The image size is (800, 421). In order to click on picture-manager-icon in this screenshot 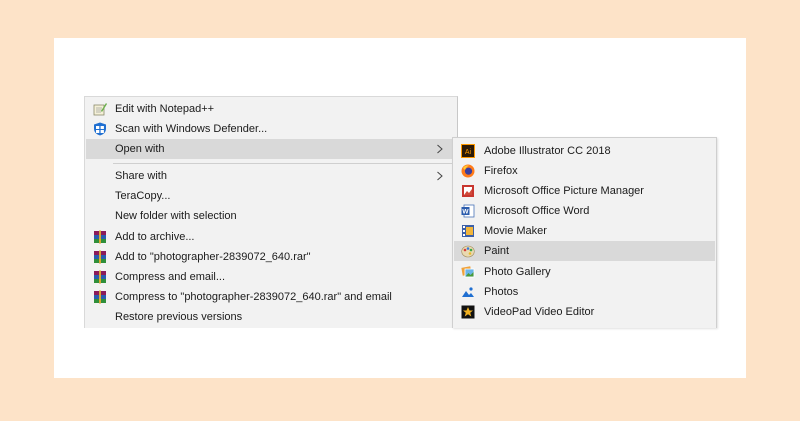, I will do `click(468, 191)`.